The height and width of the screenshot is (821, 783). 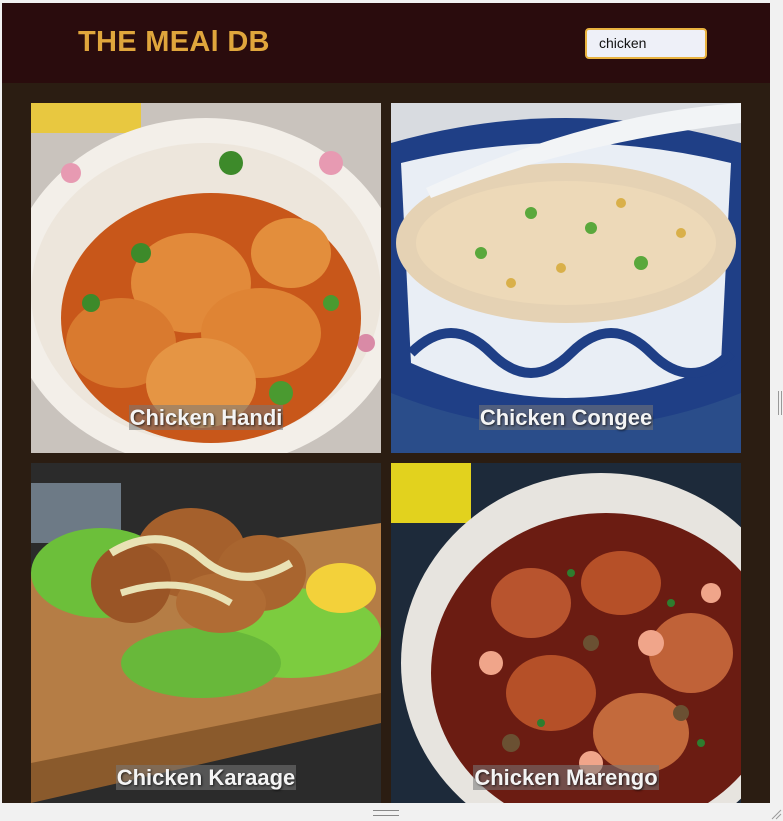 I want to click on meal-name: Chicken Handi, so click(x=206, y=417).